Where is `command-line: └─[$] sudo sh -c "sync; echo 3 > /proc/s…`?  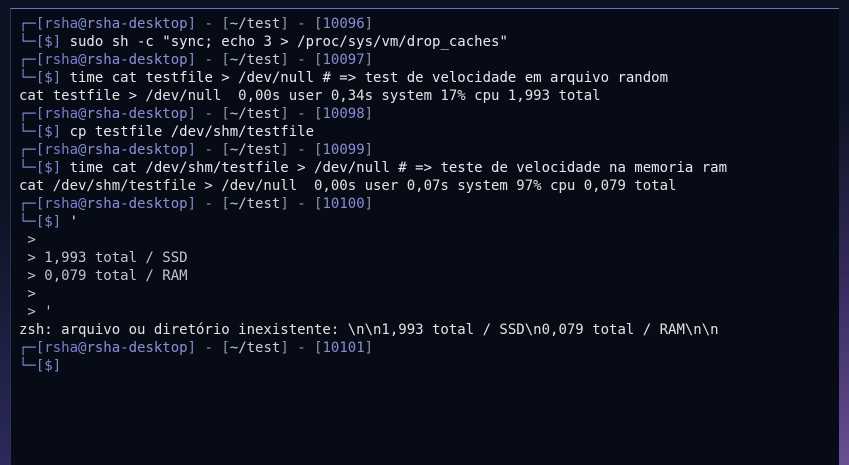
command-line: └─[$] sudo sh -c "sync; echo 3 > /proc/s… is located at coordinates (427, 42).